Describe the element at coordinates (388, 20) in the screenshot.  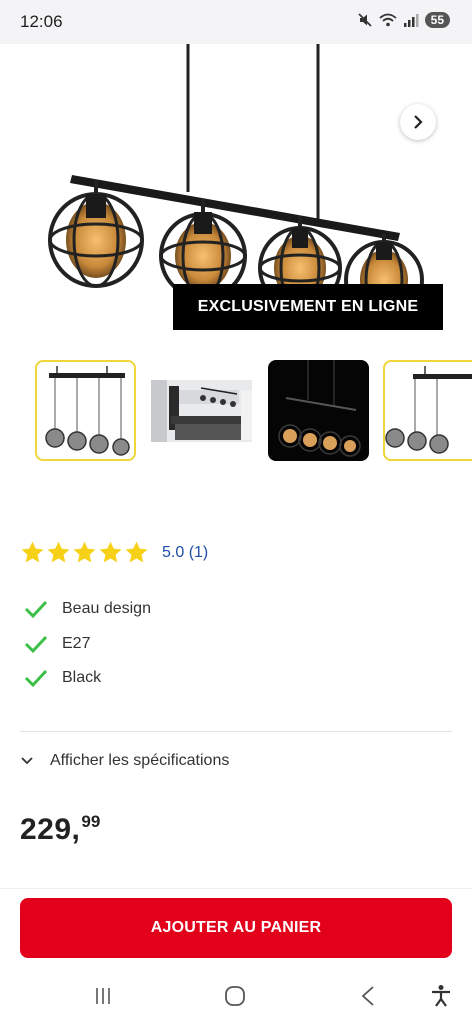
I see `wifi-icon` at that location.